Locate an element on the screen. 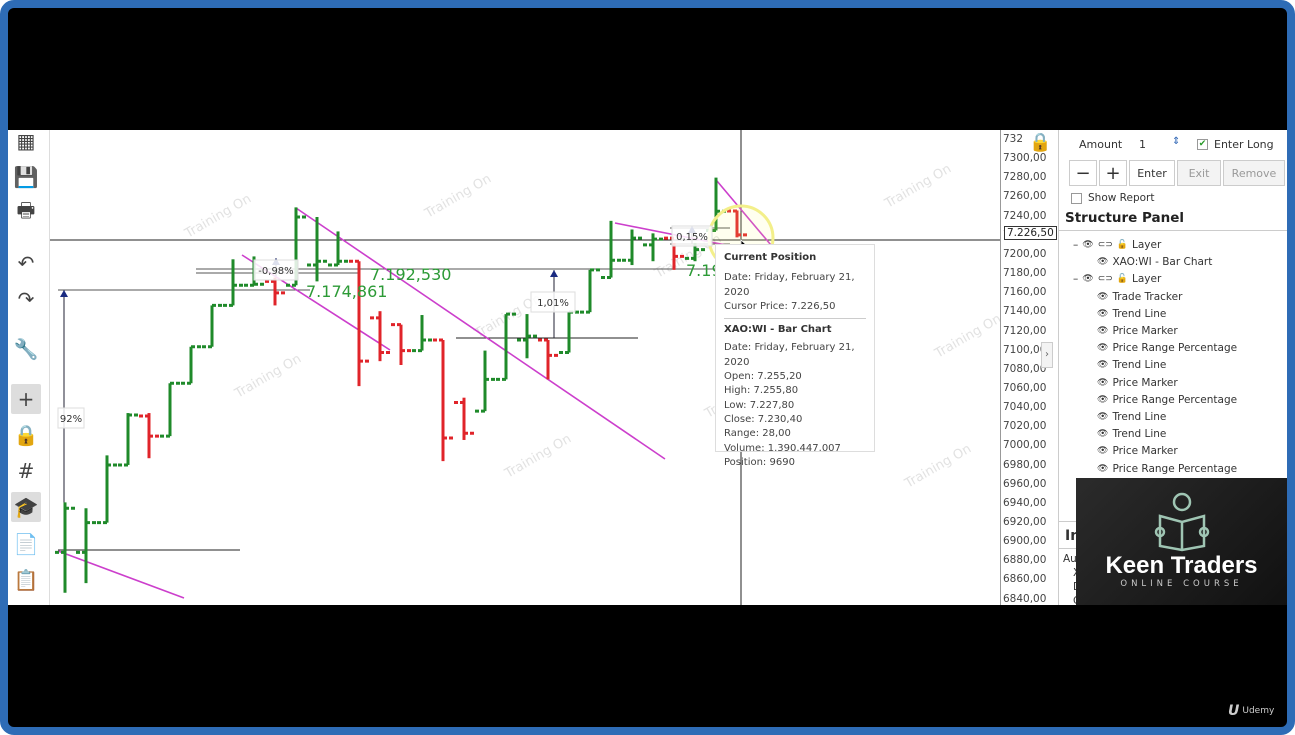  tooltip-open: Open: 7.255,20 is located at coordinates (763, 377).